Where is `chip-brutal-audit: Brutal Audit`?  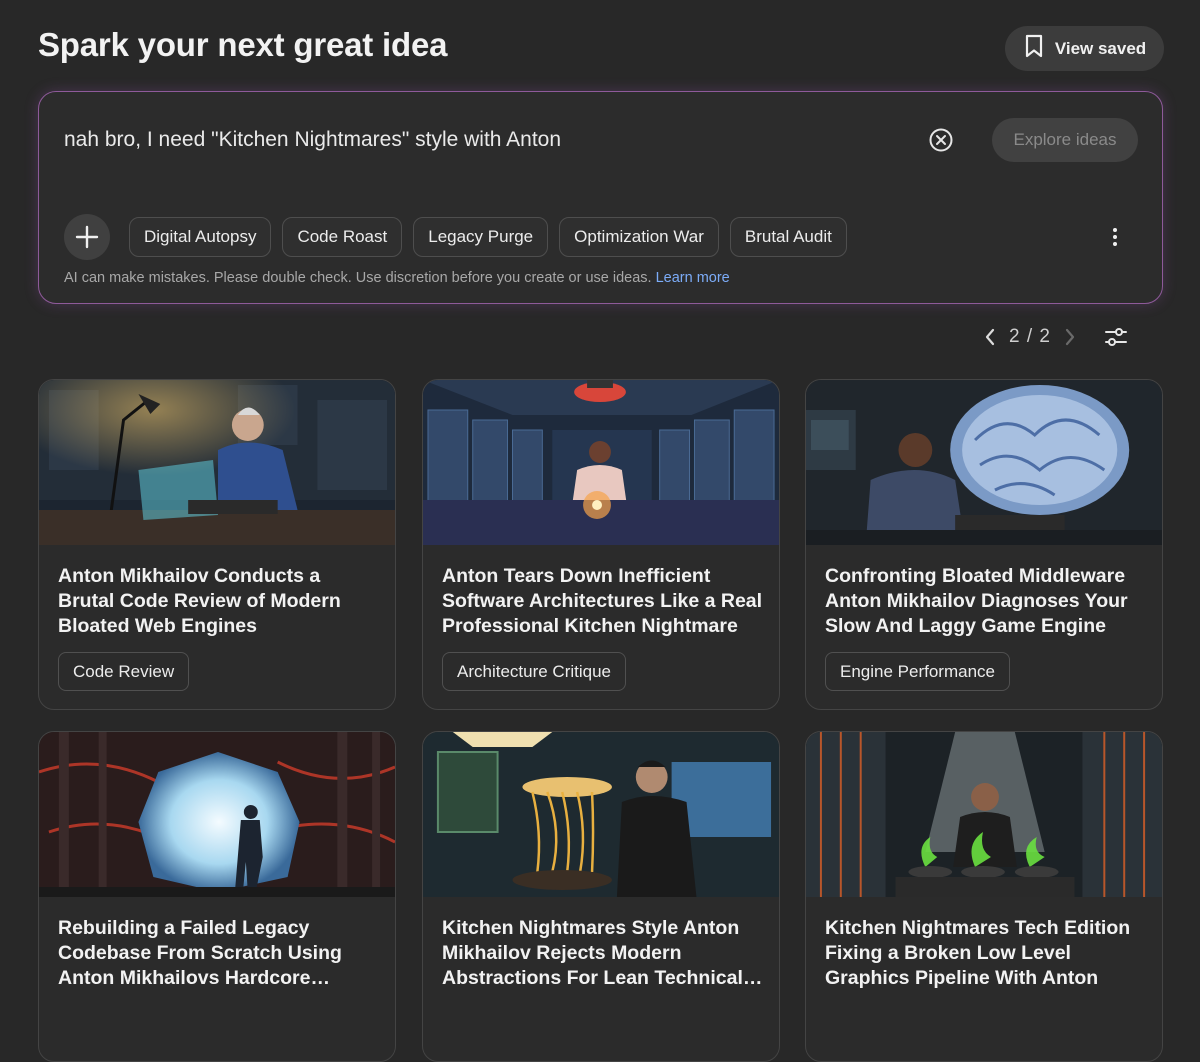
chip-brutal-audit: Brutal Audit is located at coordinates (788, 237).